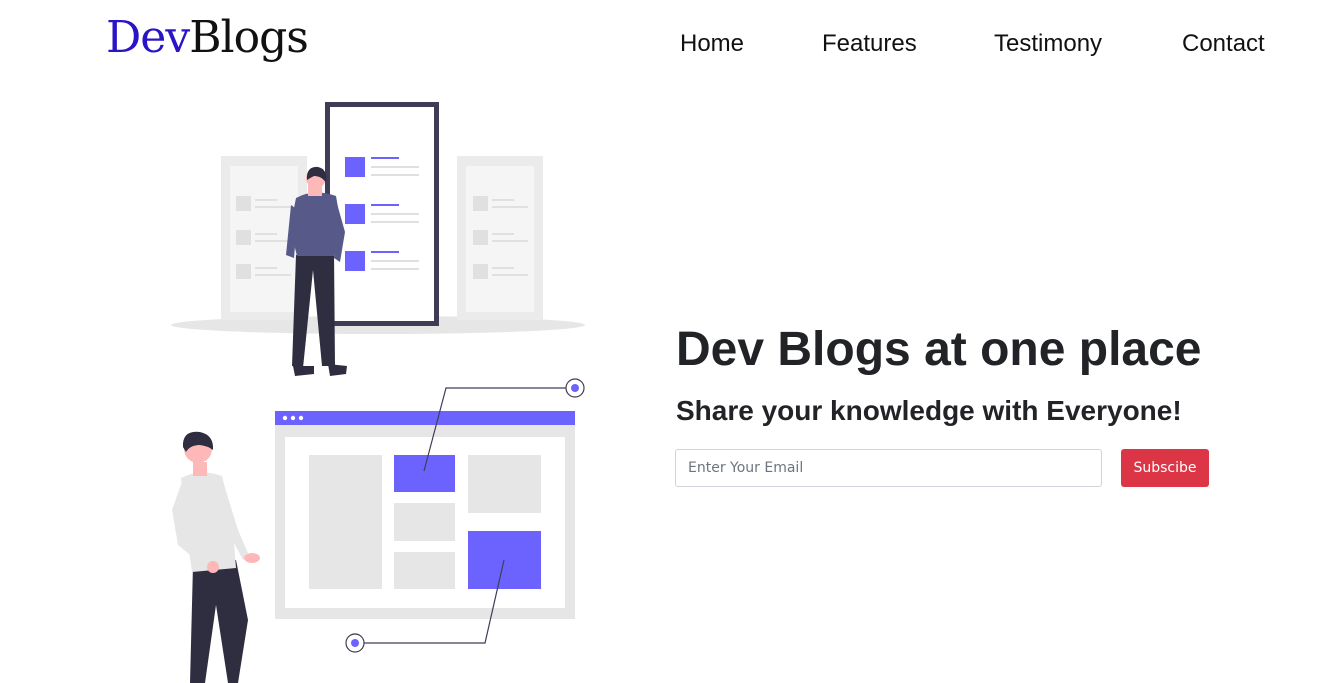  Describe the element at coordinates (672, 44) in the screenshot. I see `main-nav: Home Features Testimony Contact` at that location.